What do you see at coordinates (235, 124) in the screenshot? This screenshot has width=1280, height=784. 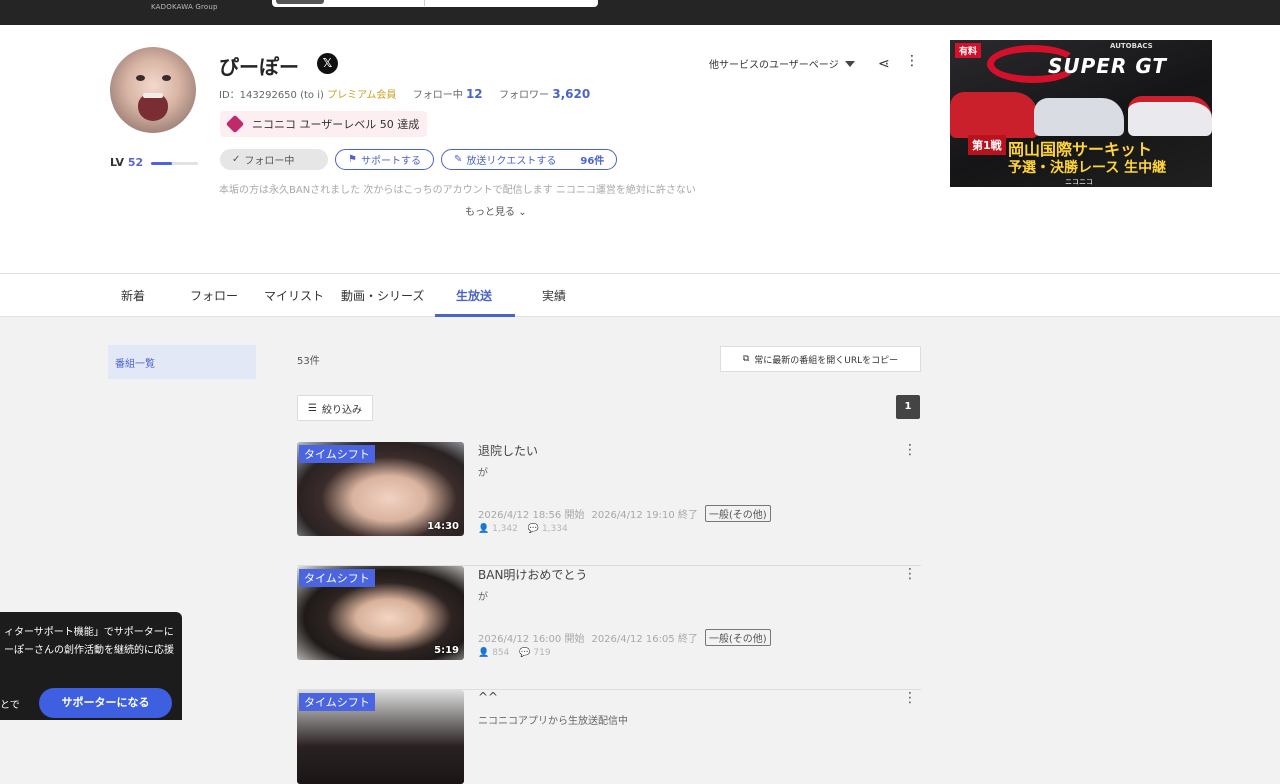 I see `gem-icon` at bounding box center [235, 124].